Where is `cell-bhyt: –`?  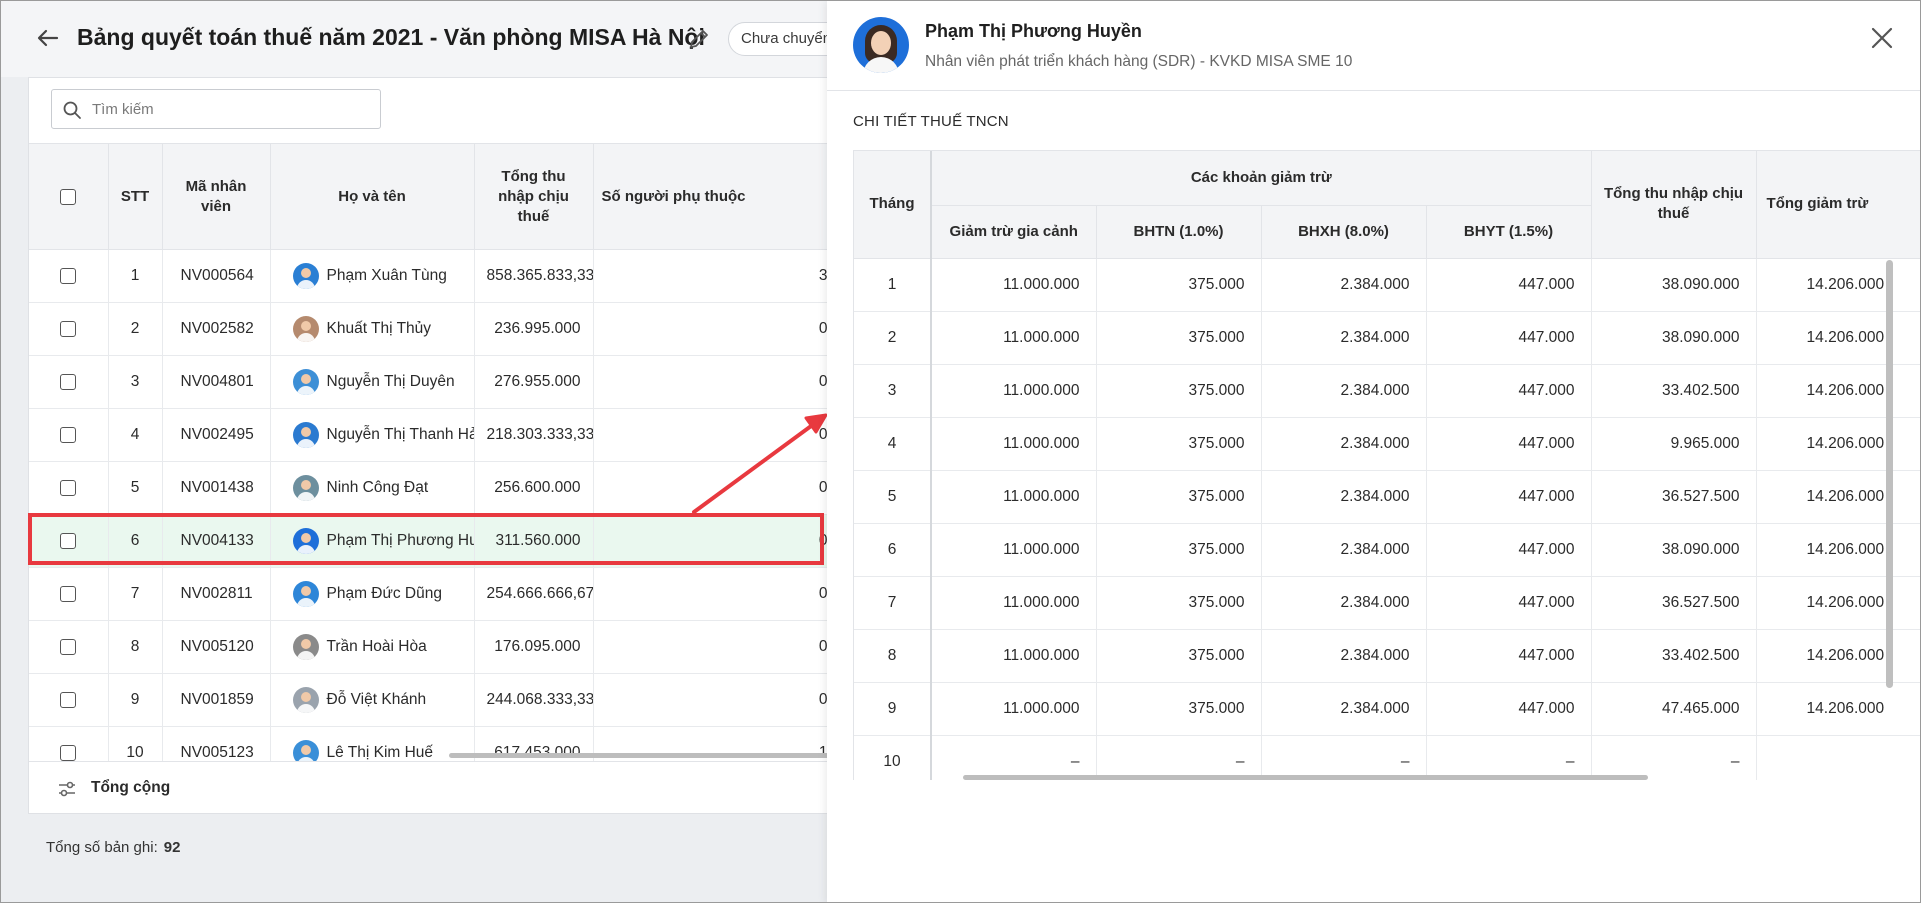 cell-bhyt: – is located at coordinates (1509, 757).